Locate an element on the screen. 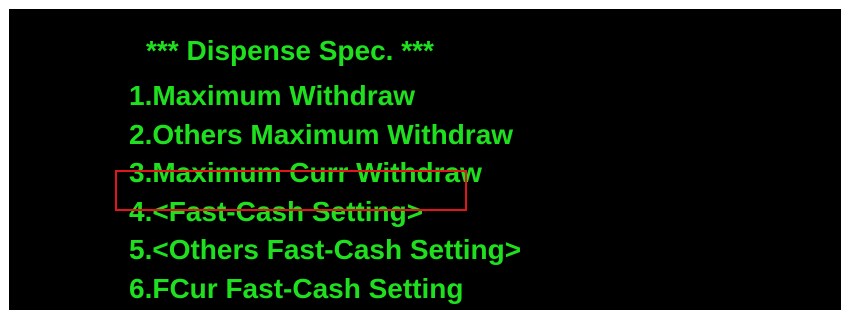  screen-title: *** Dispense Spec. *** is located at coordinates (290, 50).